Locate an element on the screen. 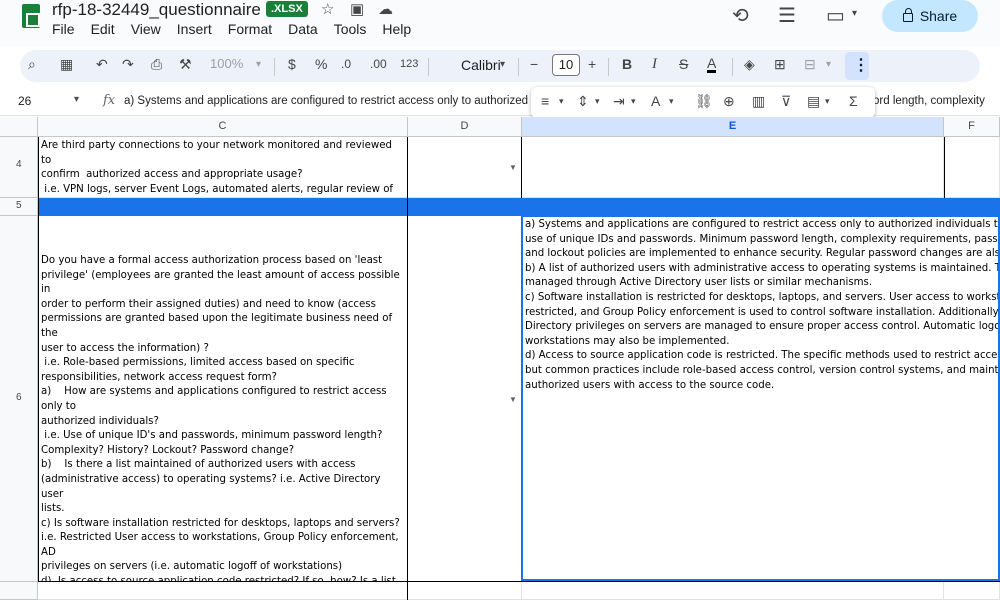  text-wrapping-icon: ⇥ is located at coordinates (619, 101).